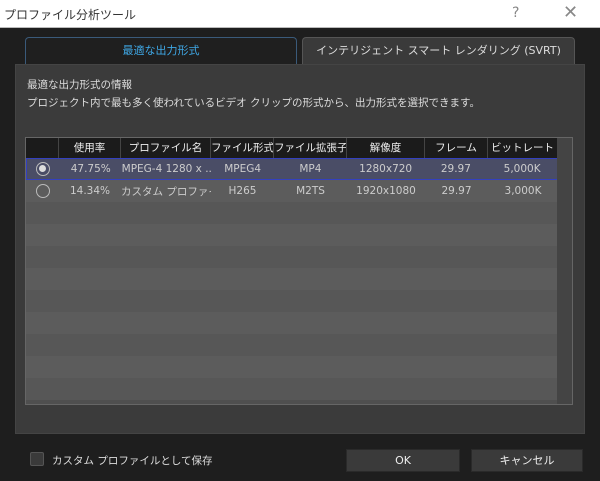  Describe the element at coordinates (90, 191) in the screenshot. I see `usage: 14.34%` at that location.